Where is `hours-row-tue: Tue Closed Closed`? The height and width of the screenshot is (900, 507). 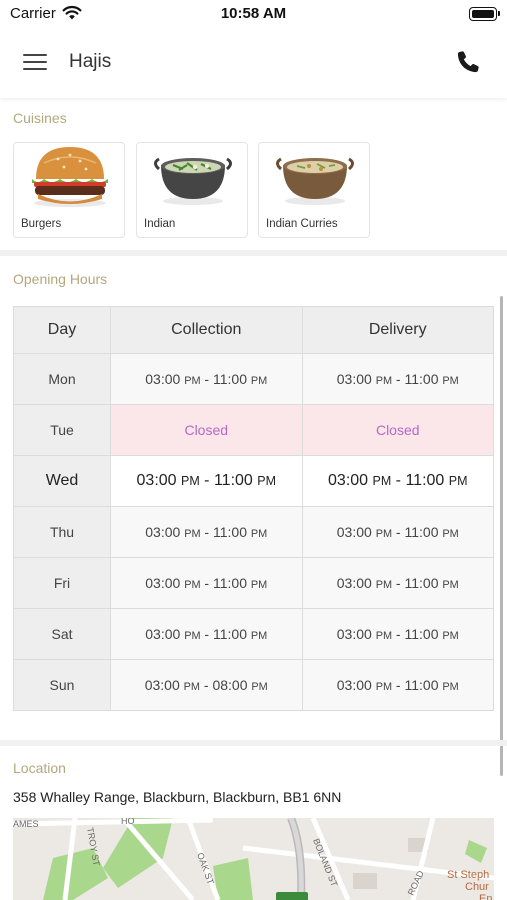
hours-row-tue: Tue Closed Closed is located at coordinates (253, 430).